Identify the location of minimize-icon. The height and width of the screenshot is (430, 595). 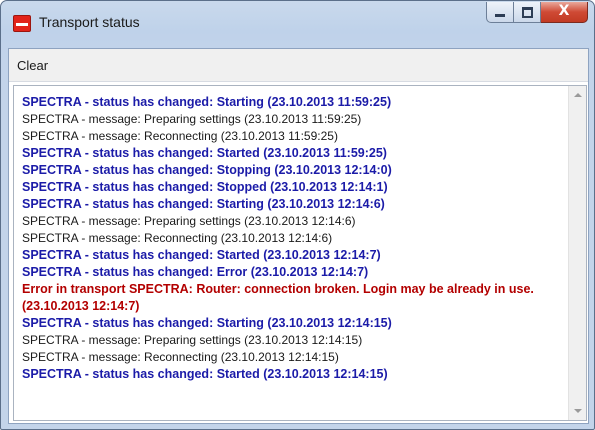
(500, 15).